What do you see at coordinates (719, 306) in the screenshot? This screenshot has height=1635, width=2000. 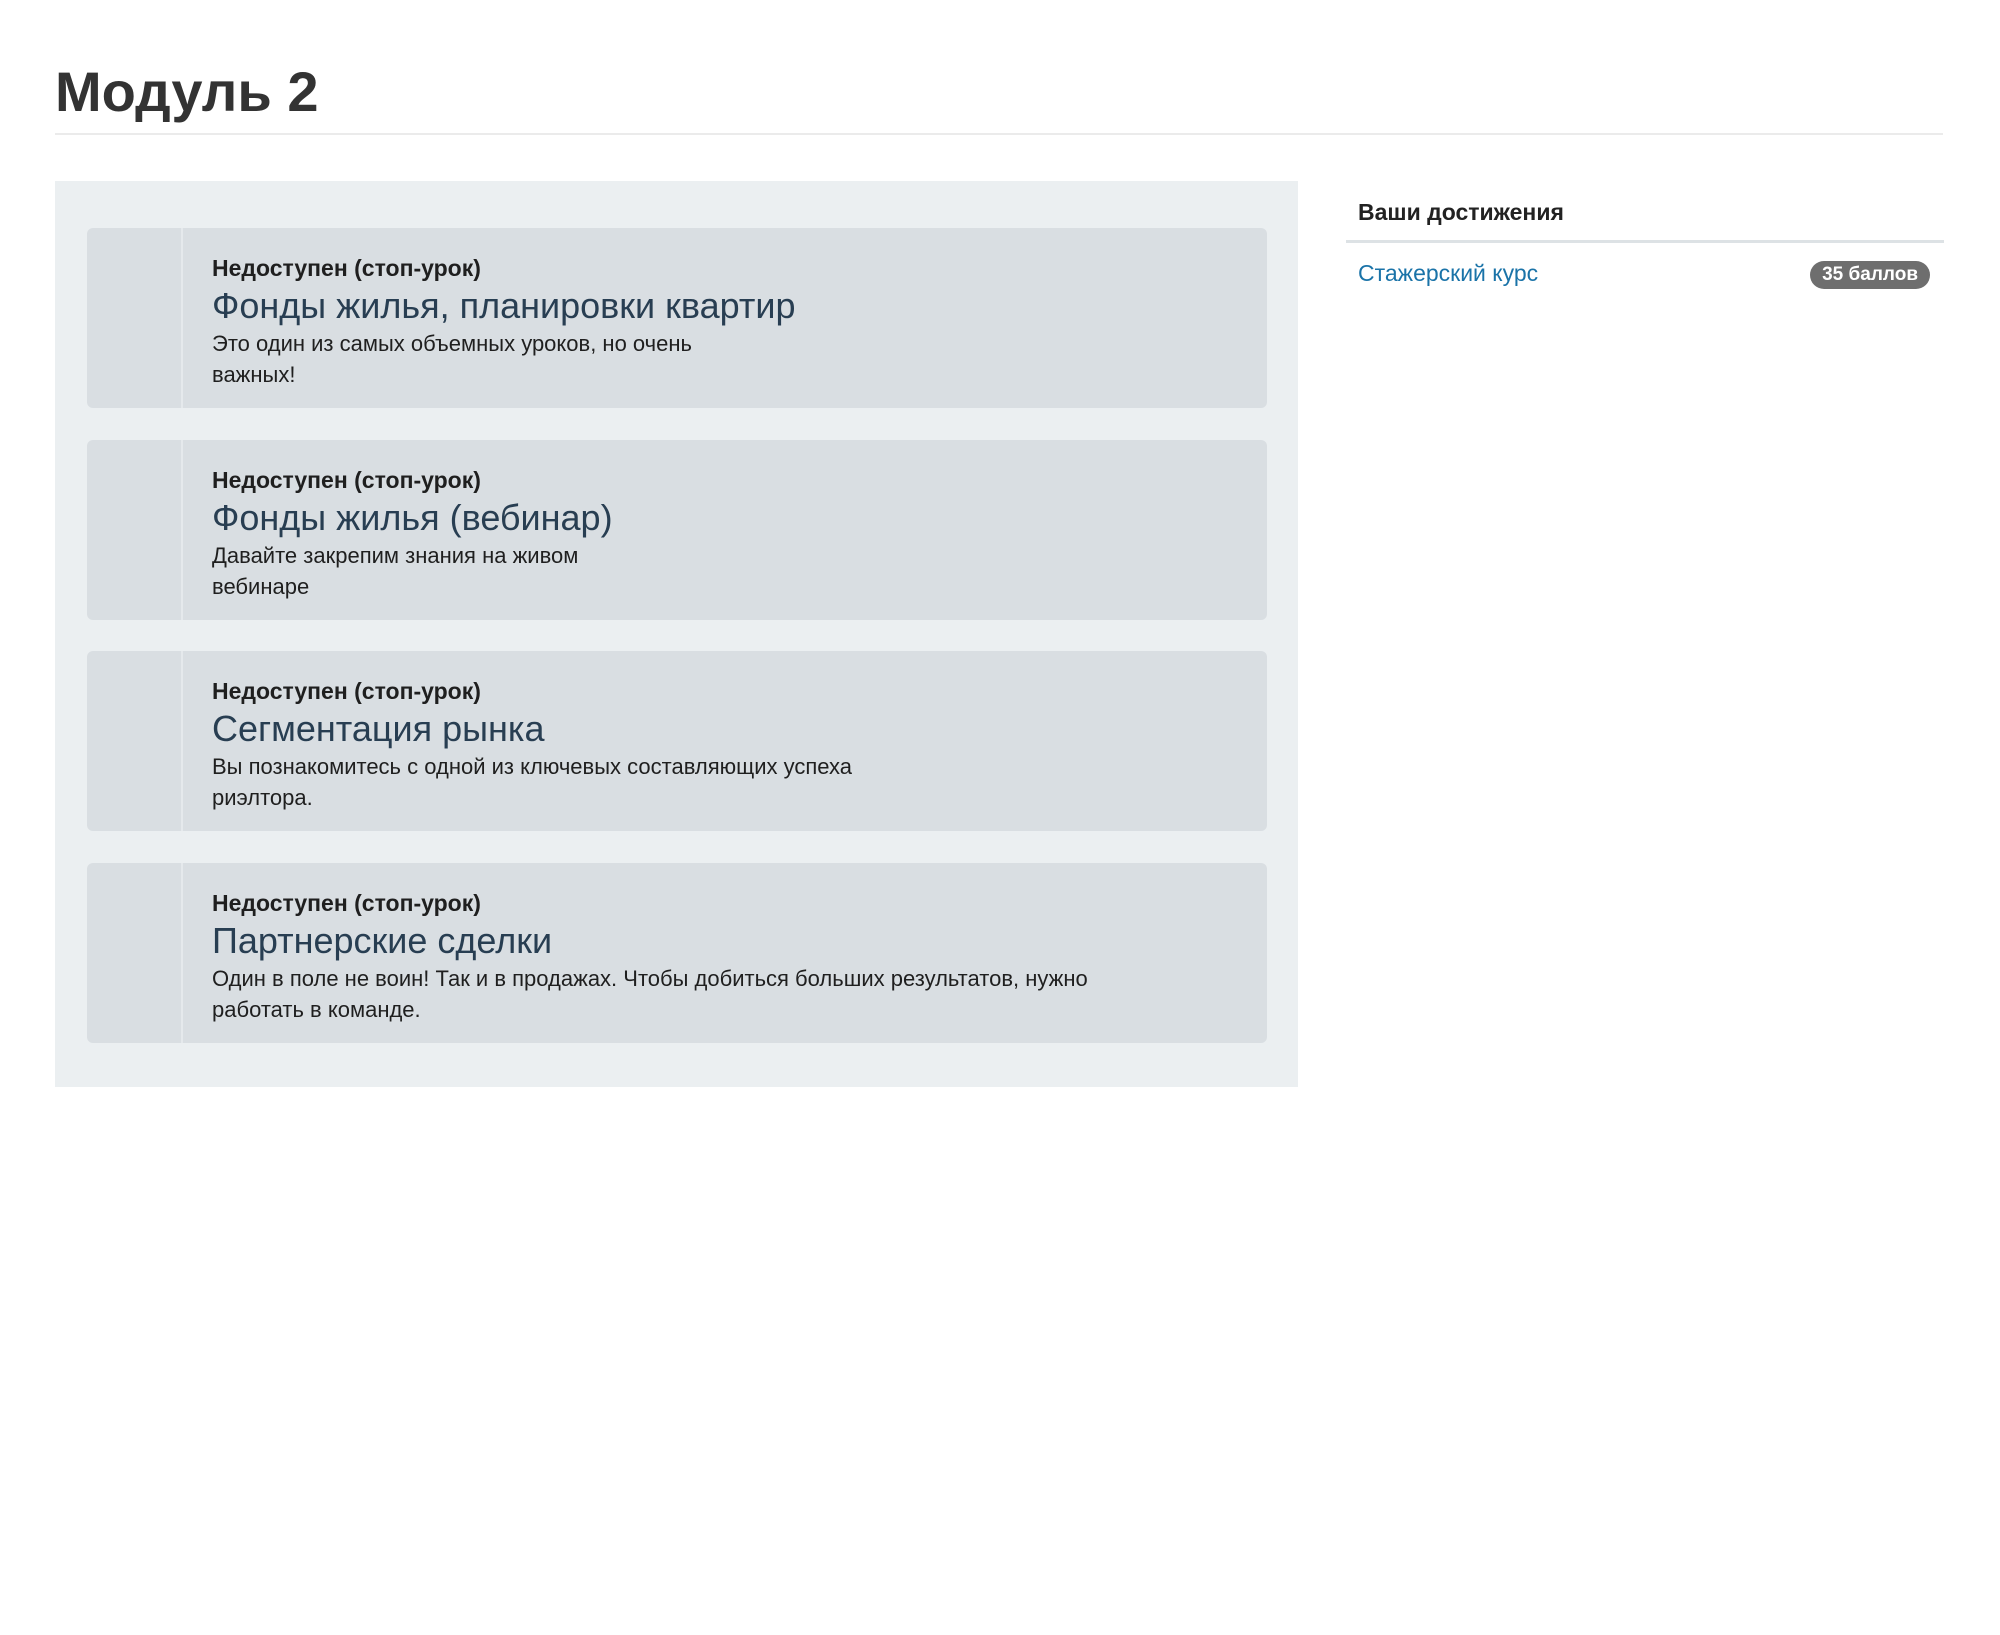 I see `lesson-title: Фонды жилья, планировки квартир` at bounding box center [719, 306].